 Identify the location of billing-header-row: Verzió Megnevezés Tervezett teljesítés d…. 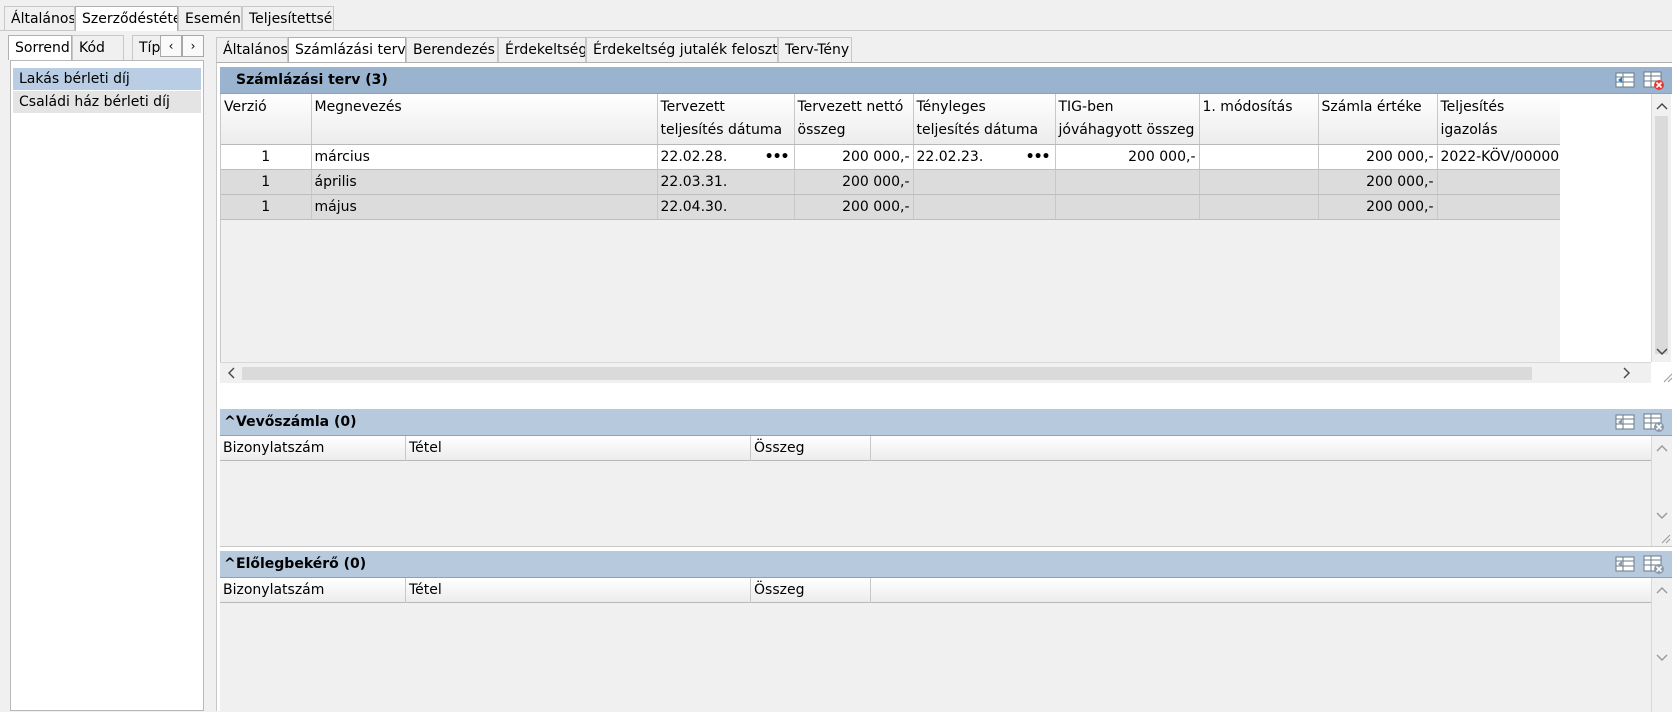
(890, 119).